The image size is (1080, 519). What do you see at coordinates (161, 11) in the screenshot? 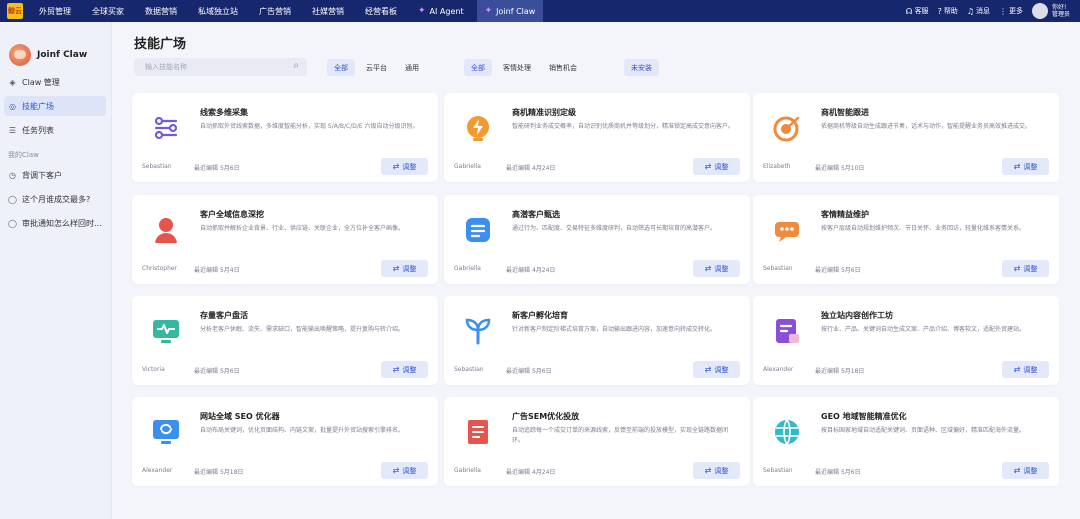
I see `nav-data-marketing: 数据营销` at bounding box center [161, 11].